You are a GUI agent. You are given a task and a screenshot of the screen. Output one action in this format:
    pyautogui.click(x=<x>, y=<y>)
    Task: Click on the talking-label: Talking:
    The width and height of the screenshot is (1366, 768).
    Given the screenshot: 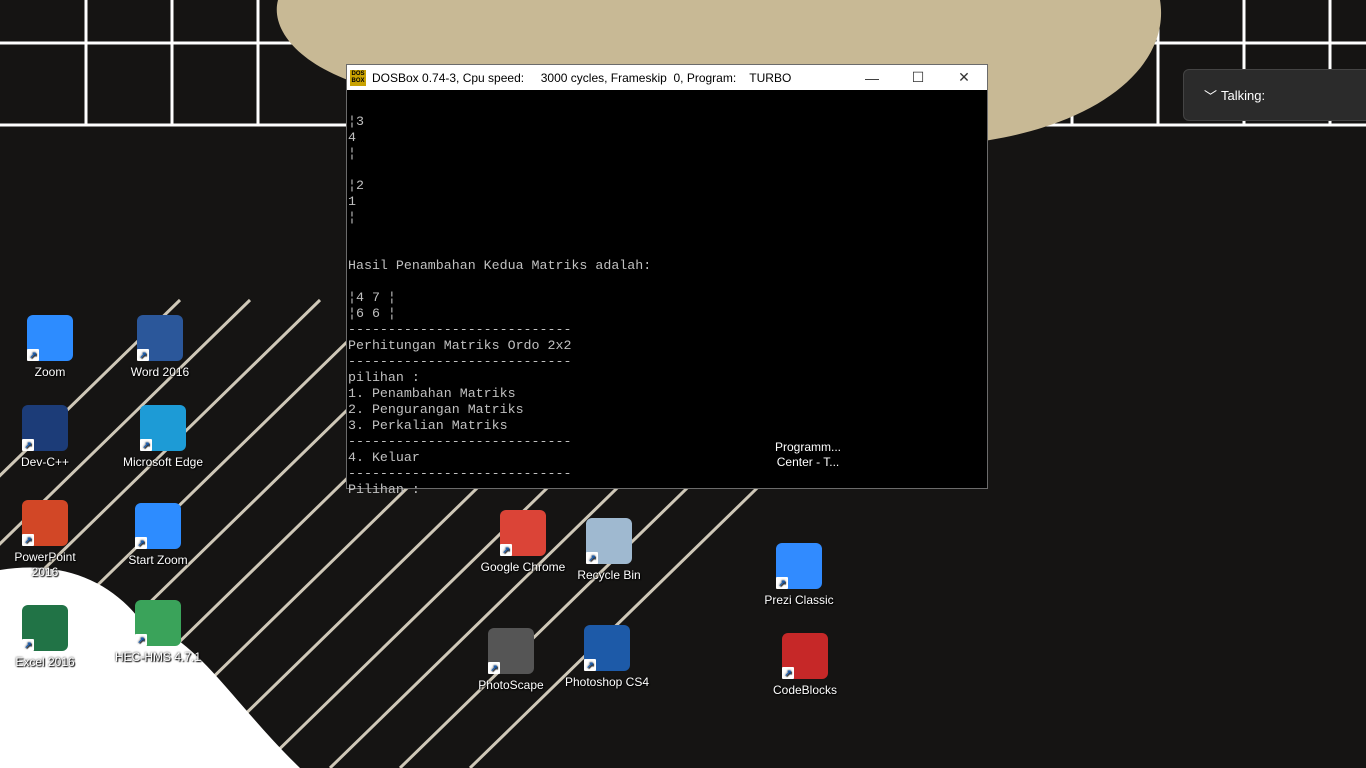 What is the action you would take?
    pyautogui.click(x=1243, y=95)
    